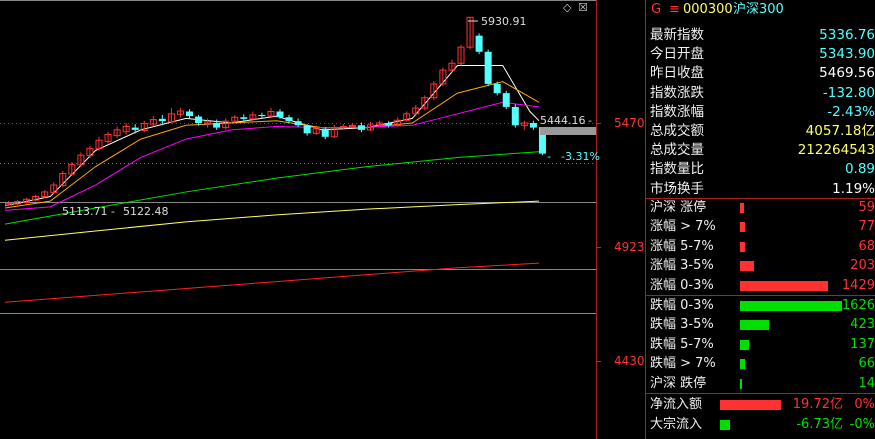  I want to click on breadth-count: 1626, so click(858, 305).